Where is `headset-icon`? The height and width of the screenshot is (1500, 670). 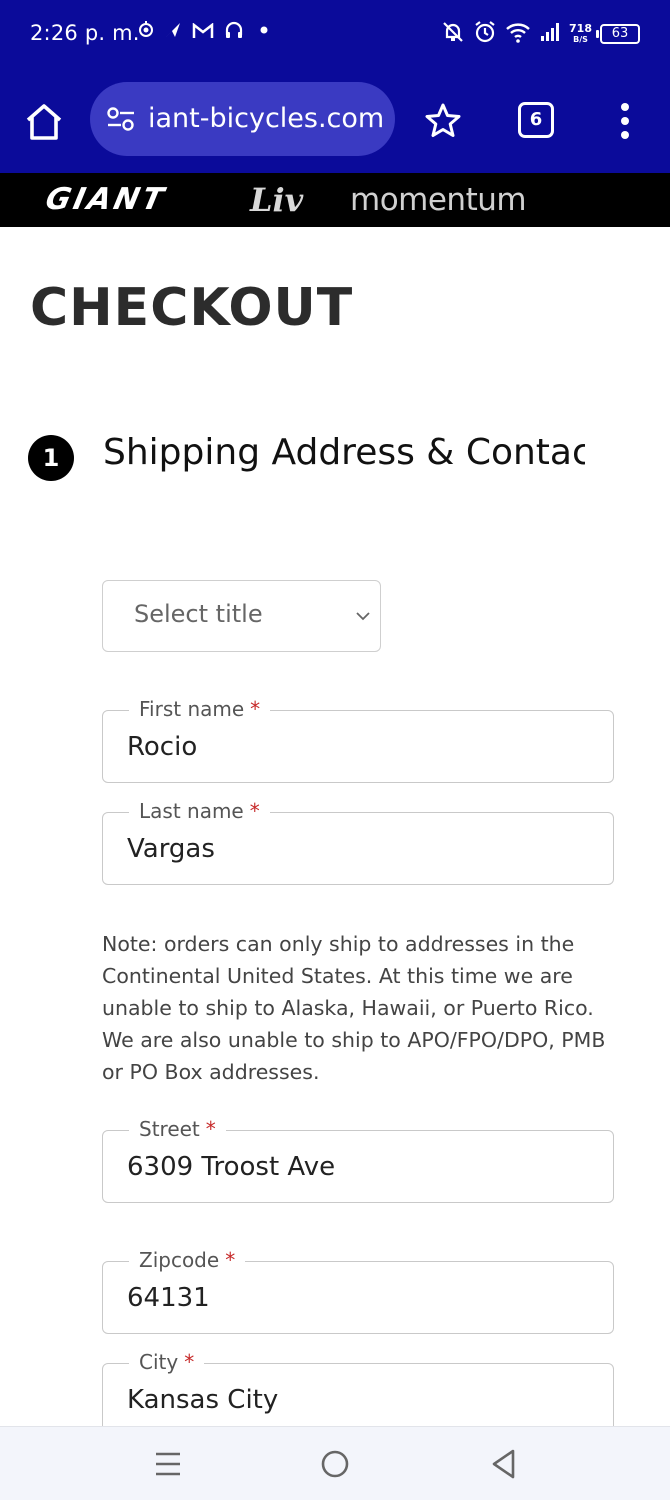 headset-icon is located at coordinates (234, 34).